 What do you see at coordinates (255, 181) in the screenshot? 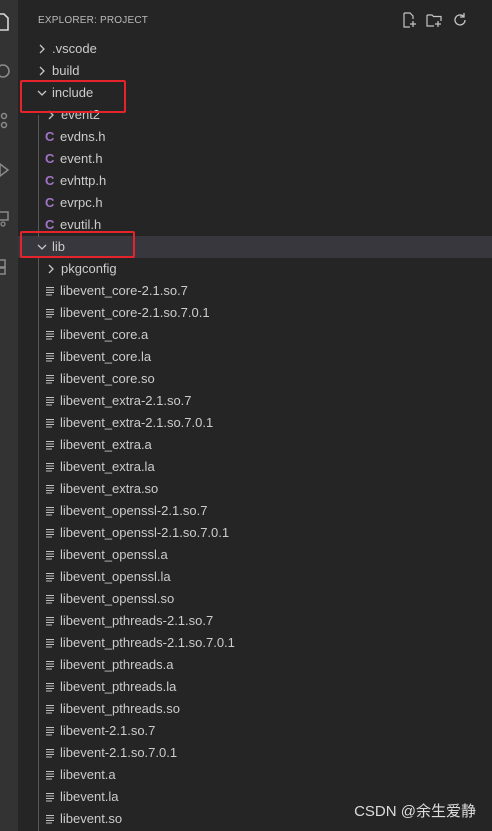
I see `tree-file: Cevhttp.h` at bounding box center [255, 181].